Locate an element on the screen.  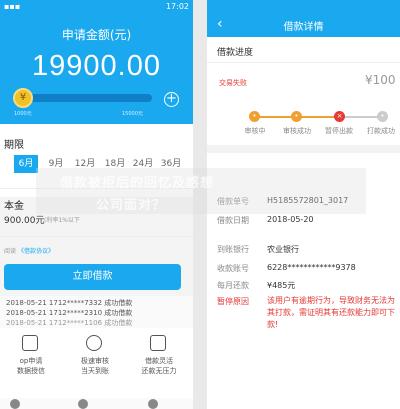
loan-date-value: 2018-05-20 is located at coordinates (290, 219).